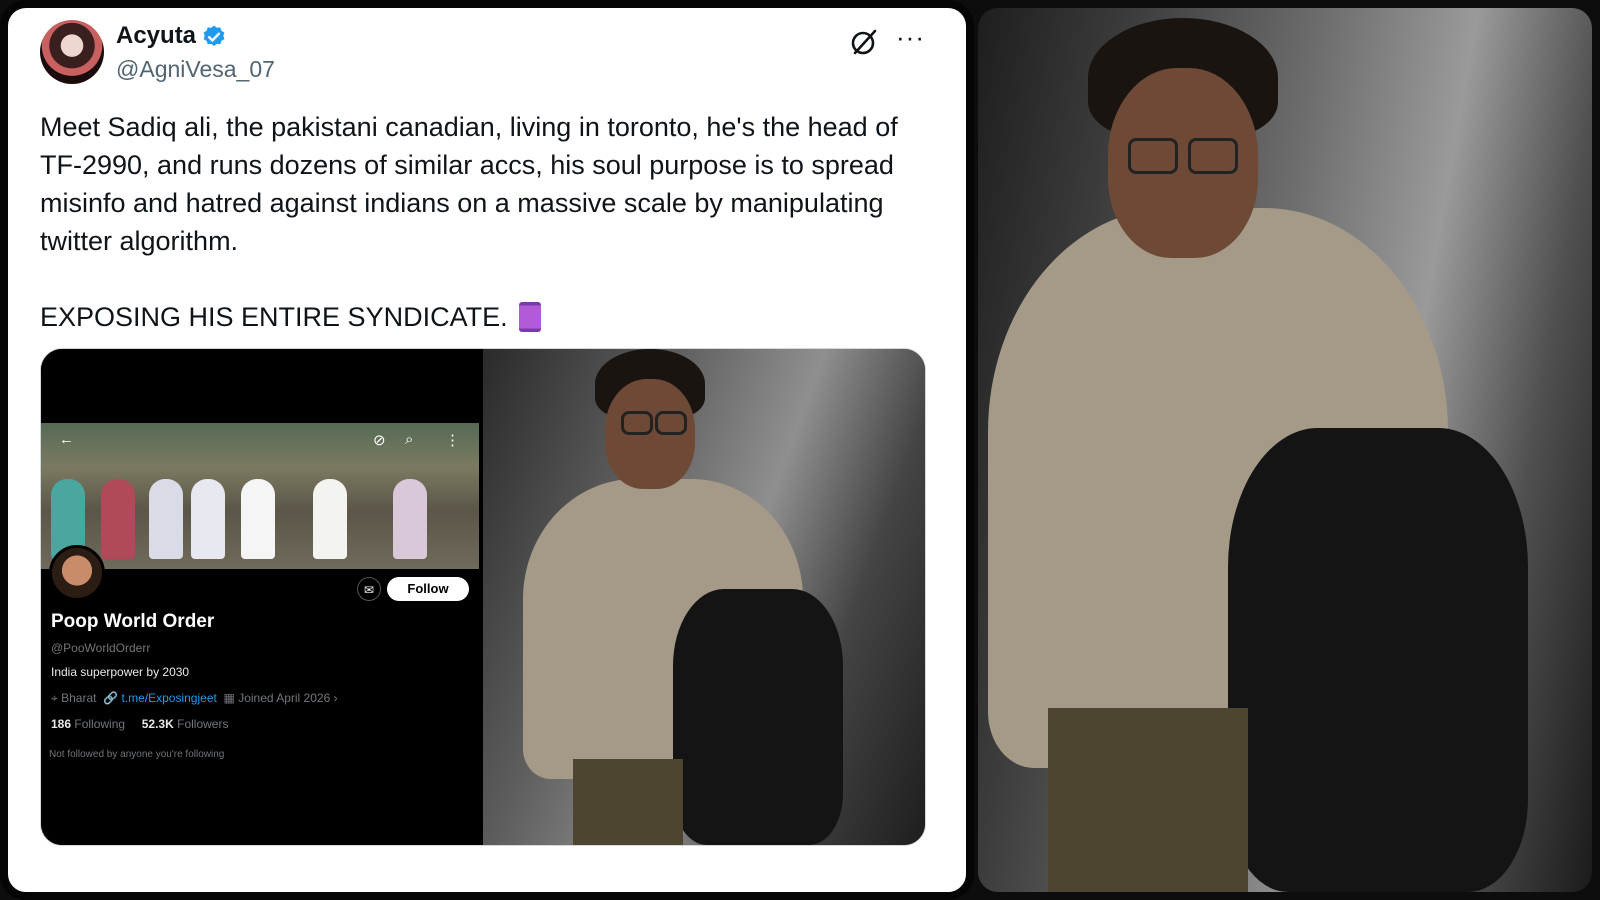 This screenshot has width=1600, height=900. What do you see at coordinates (864, 42) in the screenshot?
I see `grok-icon` at bounding box center [864, 42].